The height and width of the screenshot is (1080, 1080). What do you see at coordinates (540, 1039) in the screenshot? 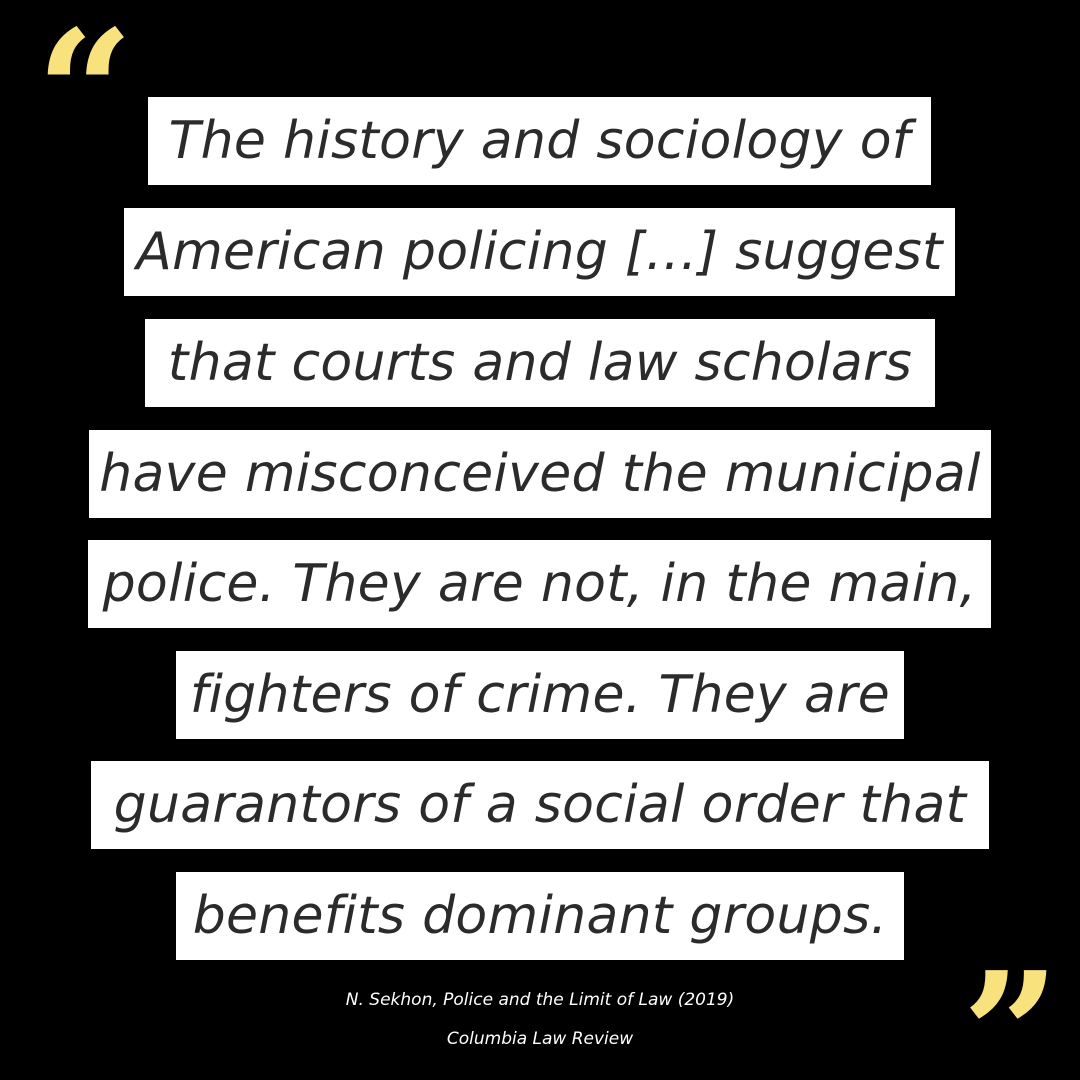
I see `citation-journal: Columbia Law Review` at bounding box center [540, 1039].